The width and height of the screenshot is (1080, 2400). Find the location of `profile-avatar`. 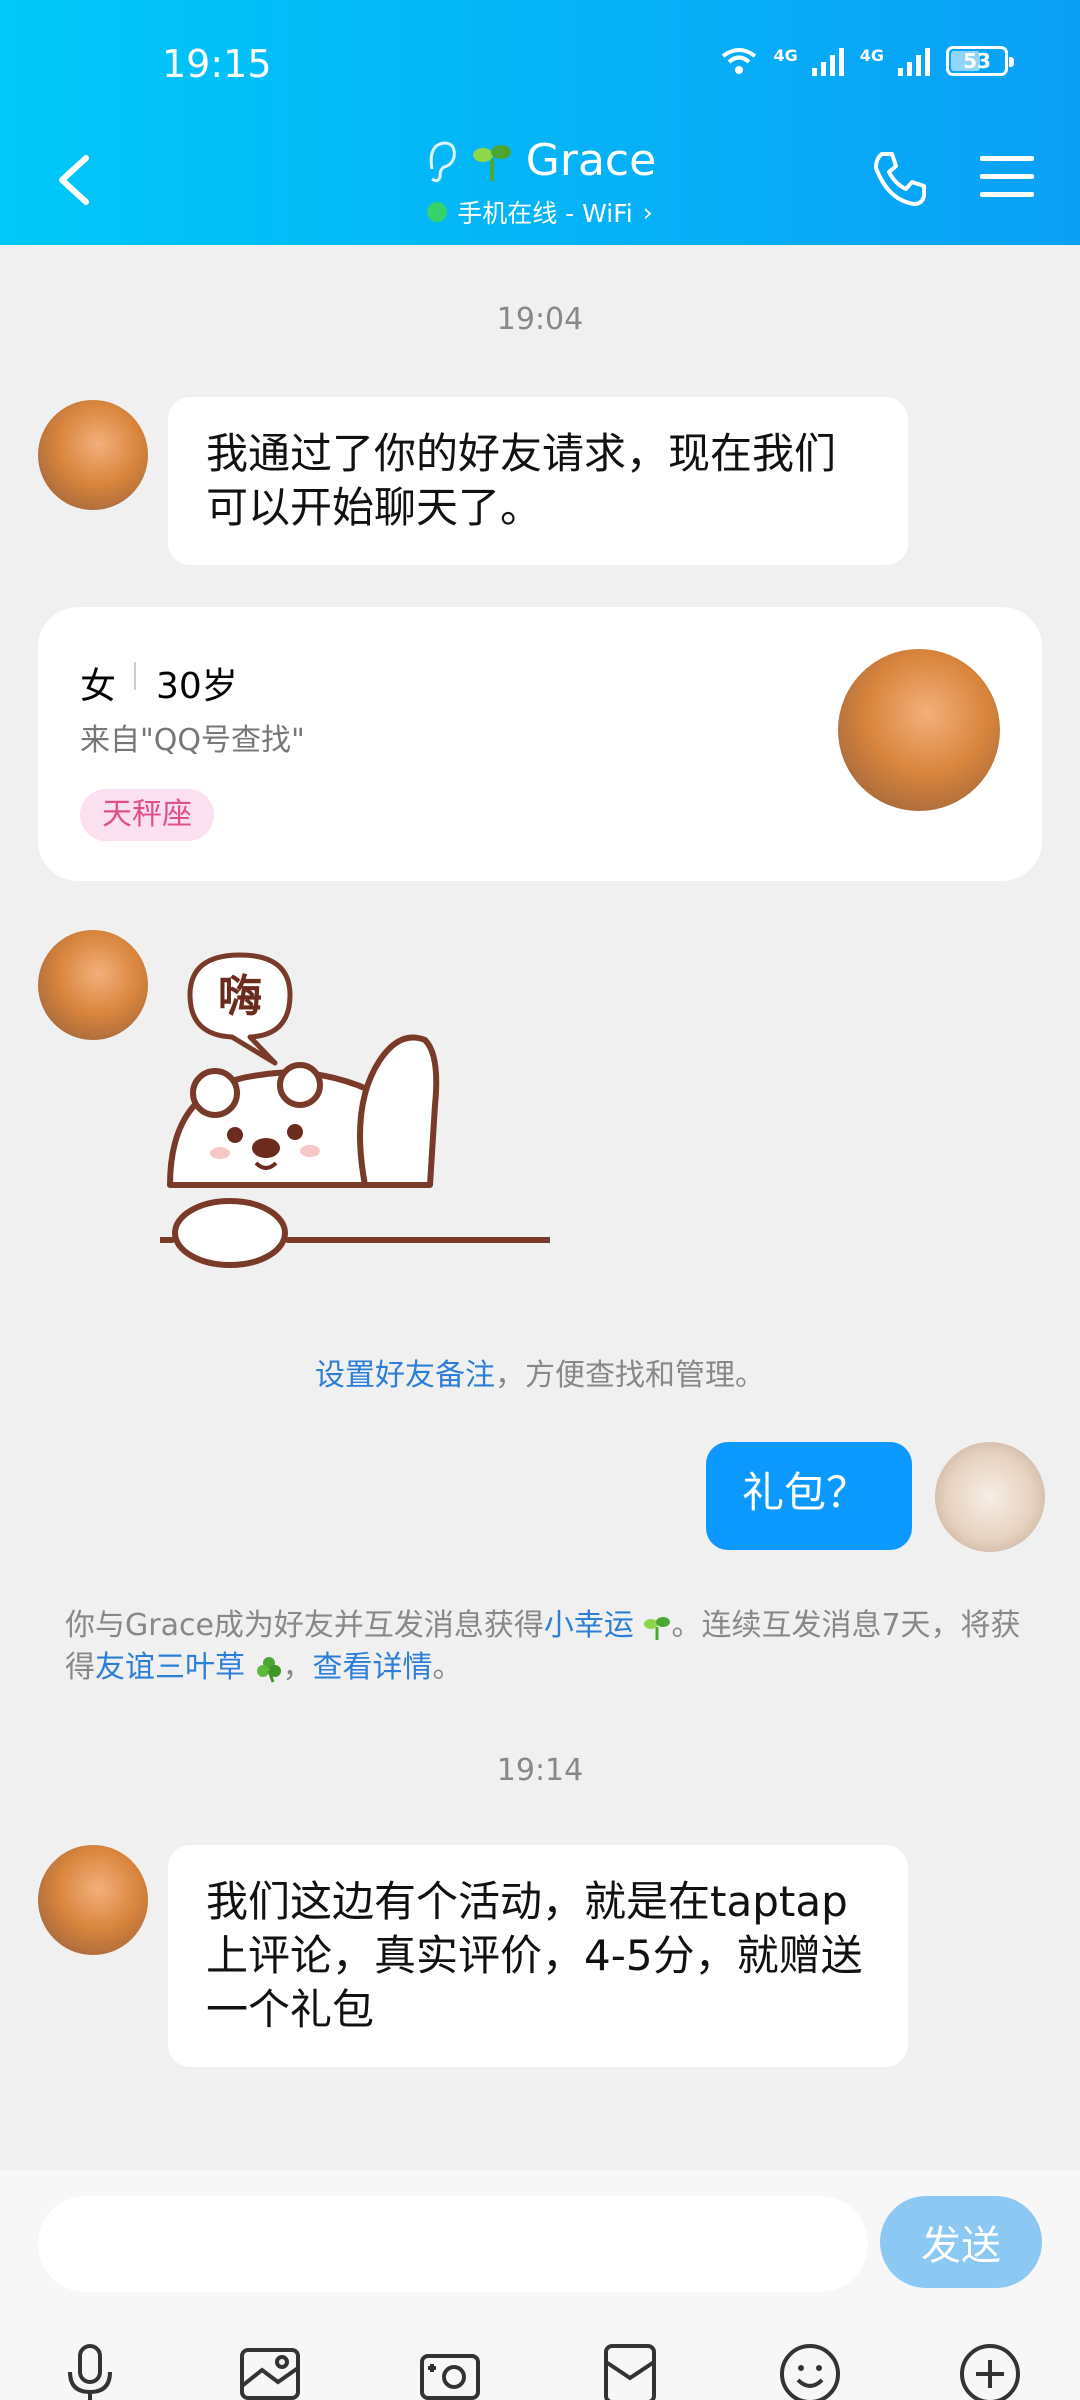

profile-avatar is located at coordinates (919, 730).